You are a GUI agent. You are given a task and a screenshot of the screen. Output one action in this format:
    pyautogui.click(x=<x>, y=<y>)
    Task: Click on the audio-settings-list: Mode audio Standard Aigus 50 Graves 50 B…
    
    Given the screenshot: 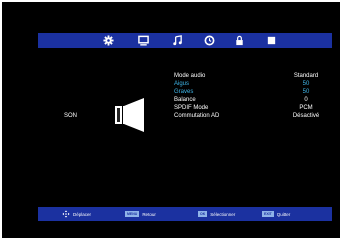 What is the action you would take?
    pyautogui.click(x=254, y=96)
    